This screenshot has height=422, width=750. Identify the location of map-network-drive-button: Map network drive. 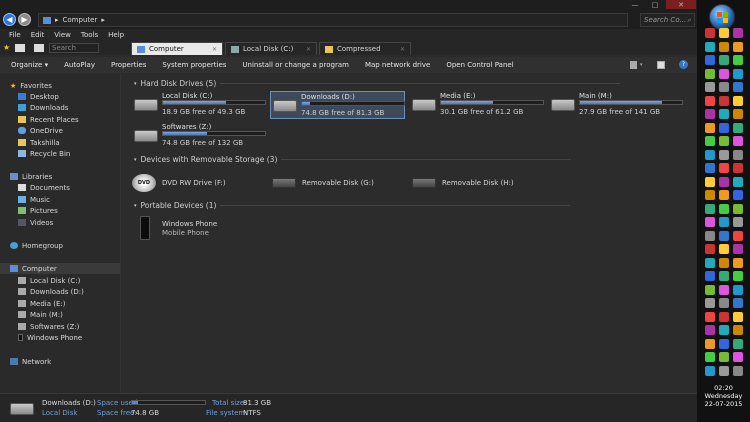
(397, 65).